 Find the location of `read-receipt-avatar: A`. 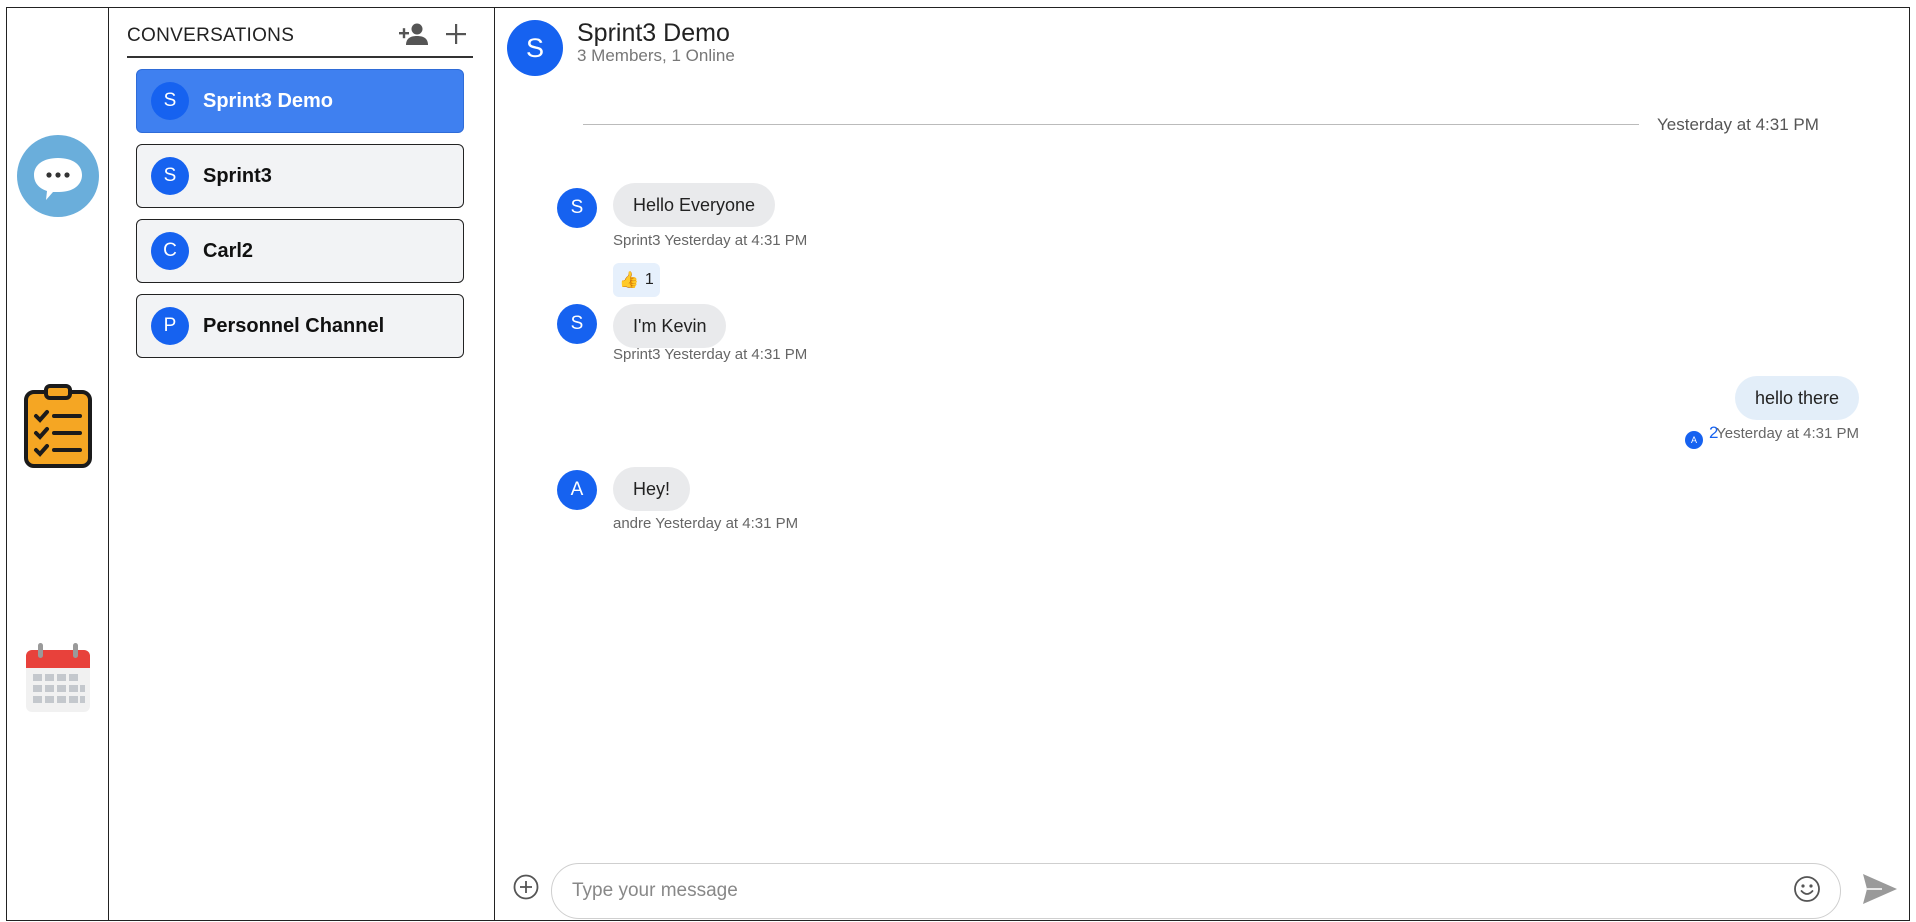

read-receipt-avatar: A is located at coordinates (1694, 440).